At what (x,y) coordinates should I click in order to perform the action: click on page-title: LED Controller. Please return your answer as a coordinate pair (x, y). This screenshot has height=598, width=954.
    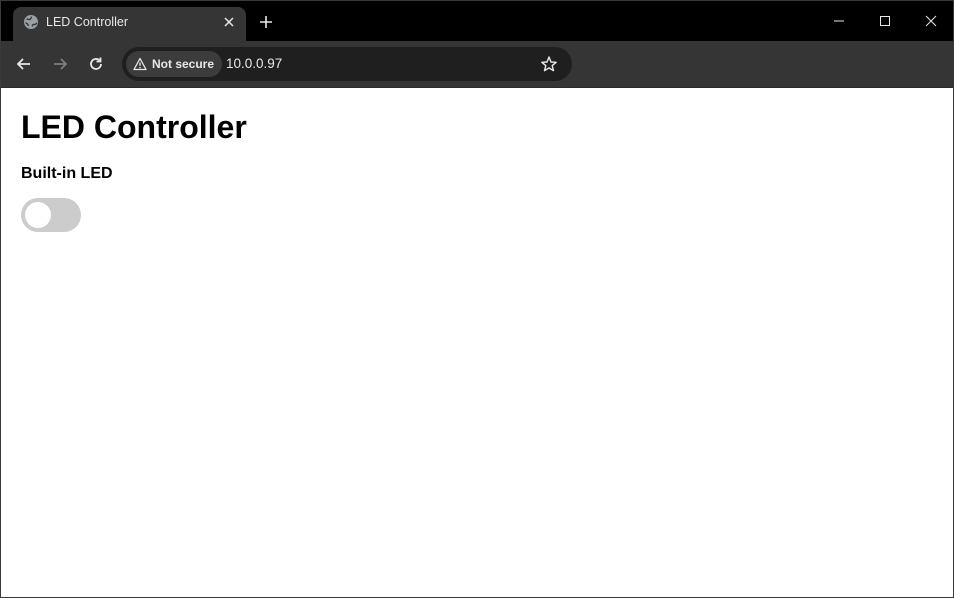
    Looking at the image, I should click on (134, 127).